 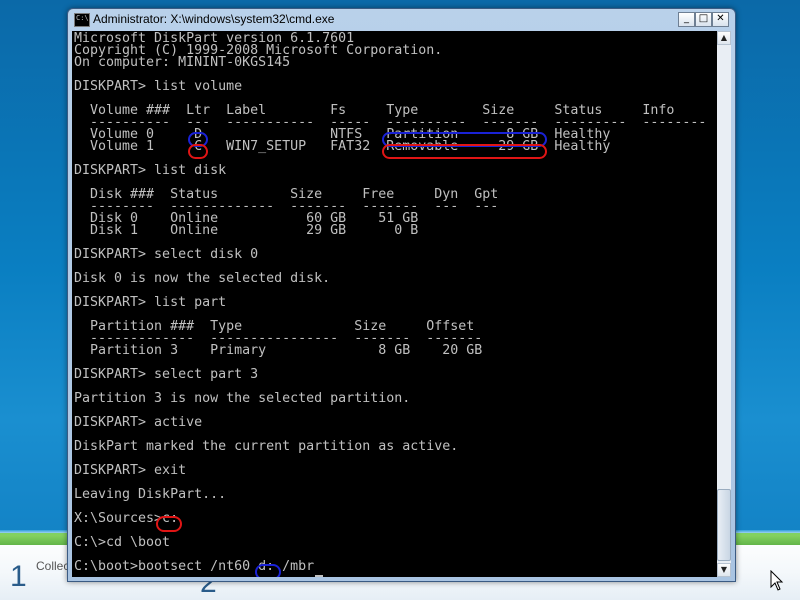 What do you see at coordinates (724, 525) in the screenshot?
I see `scroll-thumb` at bounding box center [724, 525].